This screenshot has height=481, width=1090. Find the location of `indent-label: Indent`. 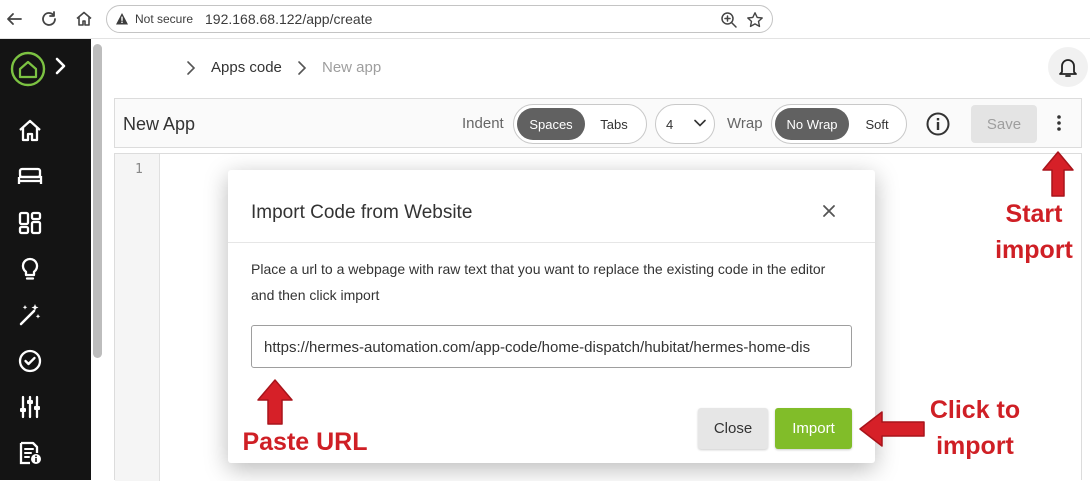

indent-label: Indent is located at coordinates (483, 123).